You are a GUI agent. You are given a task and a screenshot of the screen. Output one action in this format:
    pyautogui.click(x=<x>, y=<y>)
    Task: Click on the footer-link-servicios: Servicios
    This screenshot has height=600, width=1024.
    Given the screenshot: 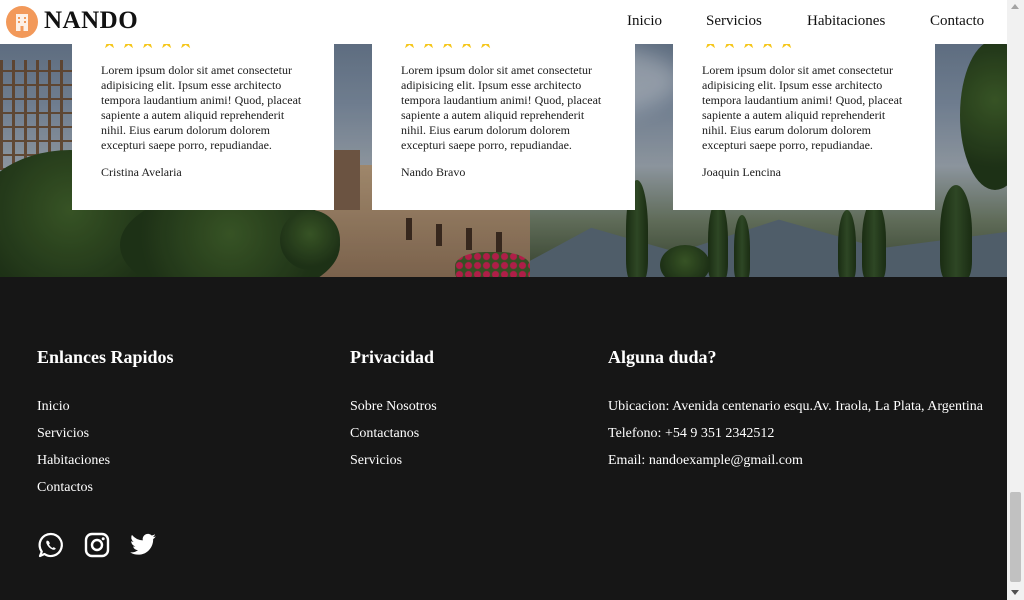 What is the action you would take?
    pyautogui.click(x=63, y=434)
    